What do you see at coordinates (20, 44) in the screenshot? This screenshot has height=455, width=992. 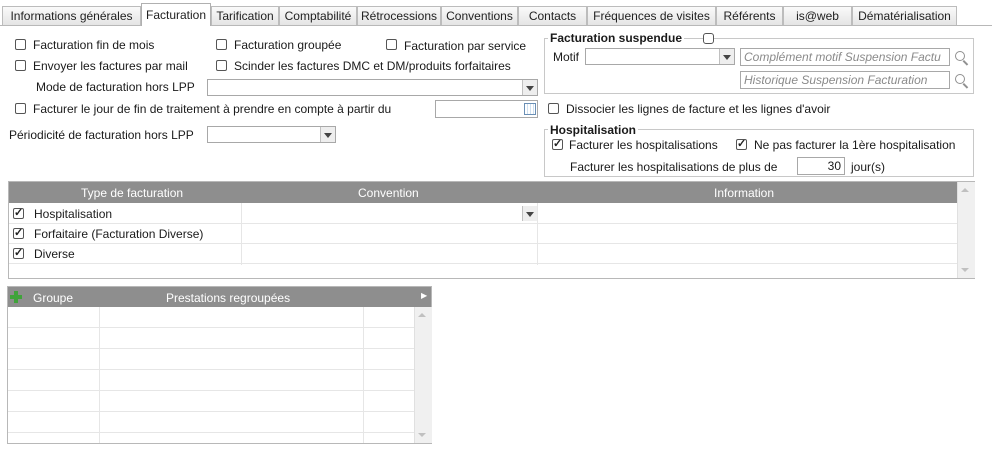 I see `fin-mois-checkbox` at bounding box center [20, 44].